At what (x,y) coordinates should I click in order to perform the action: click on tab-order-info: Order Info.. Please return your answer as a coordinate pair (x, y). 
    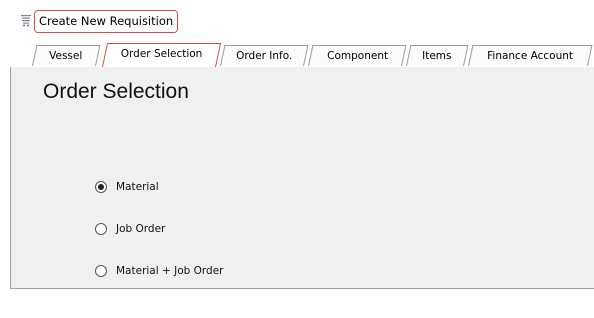
    Looking at the image, I should click on (264, 55).